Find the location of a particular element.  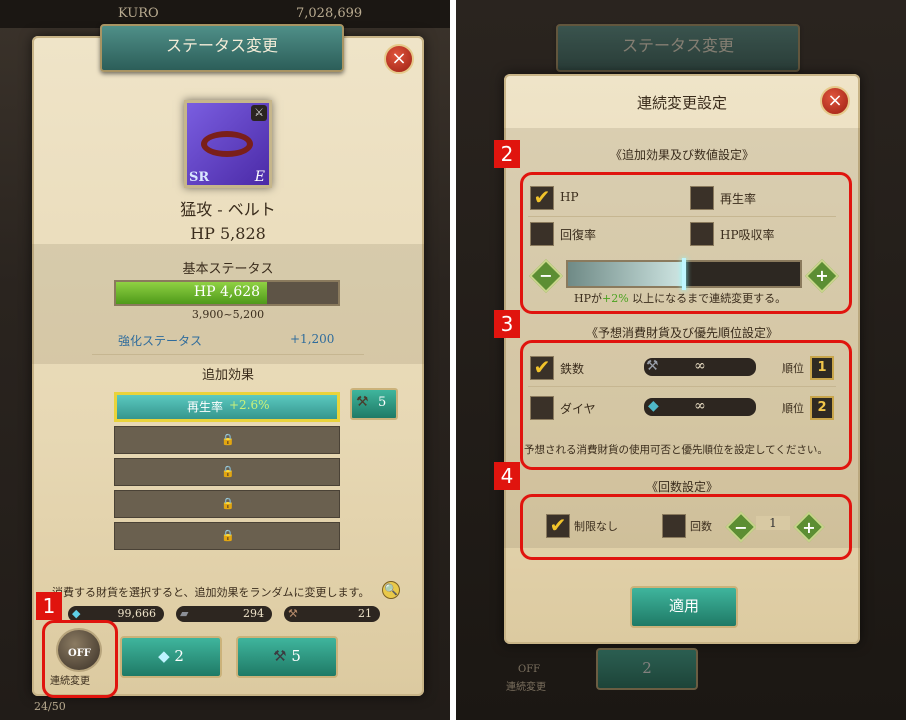

hp-range: 3,900~5,200 is located at coordinates (228, 314).